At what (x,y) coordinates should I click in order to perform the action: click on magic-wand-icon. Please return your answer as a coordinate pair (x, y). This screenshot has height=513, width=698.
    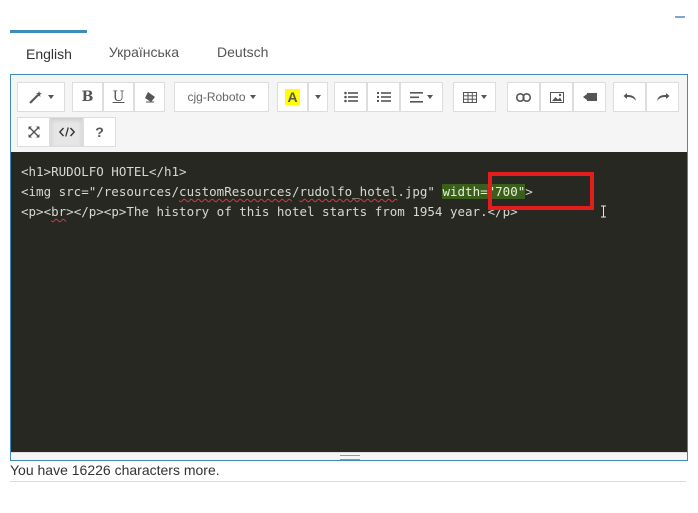
    Looking at the image, I should click on (36, 97).